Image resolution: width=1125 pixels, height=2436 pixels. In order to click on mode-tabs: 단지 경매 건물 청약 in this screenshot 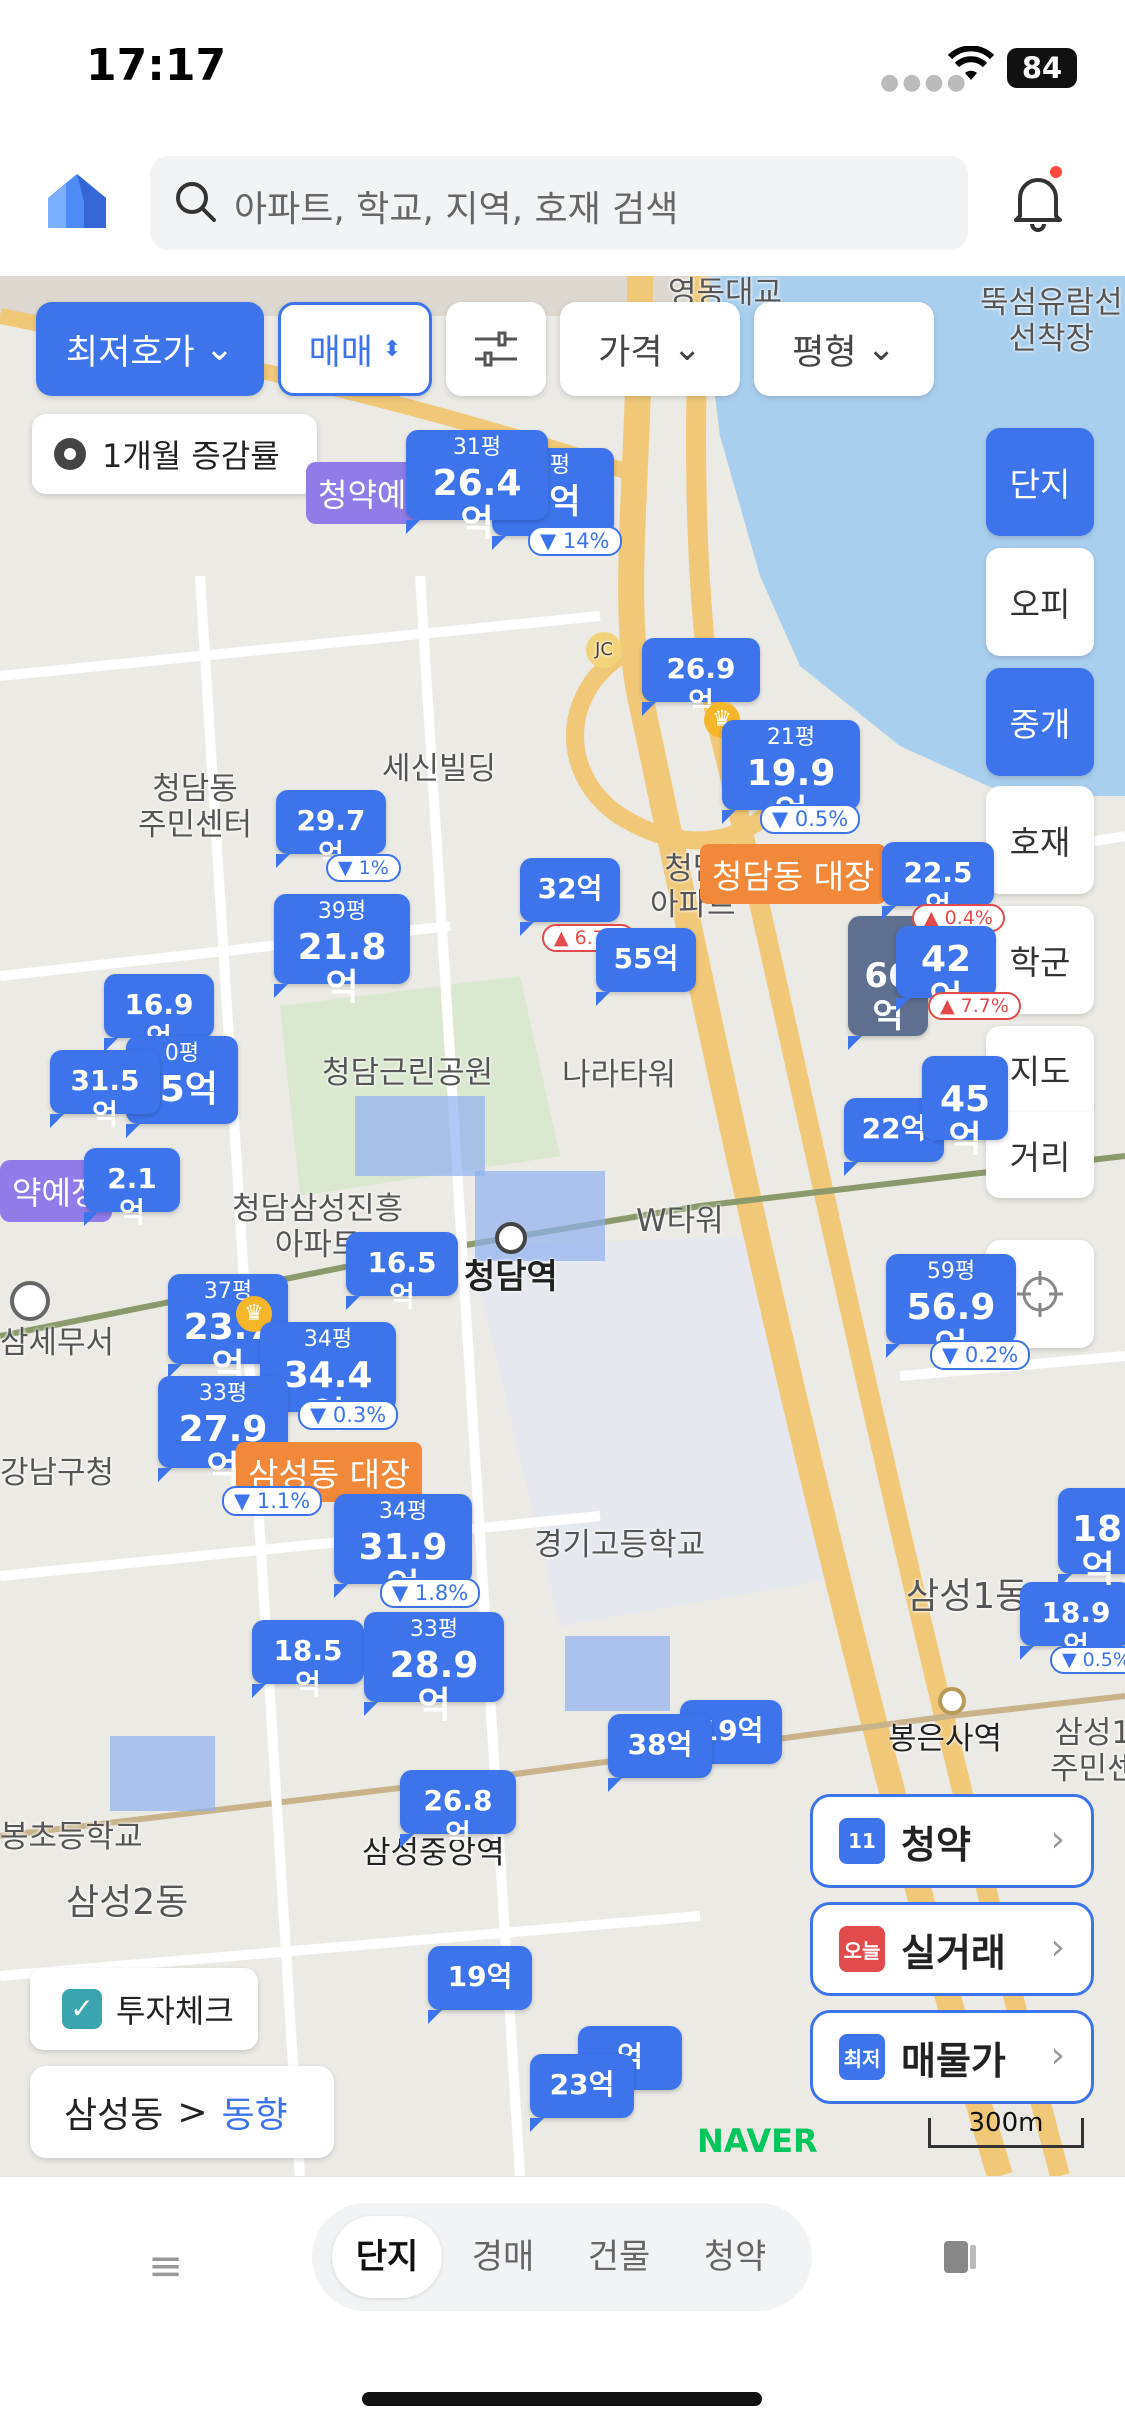, I will do `click(562, 2257)`.